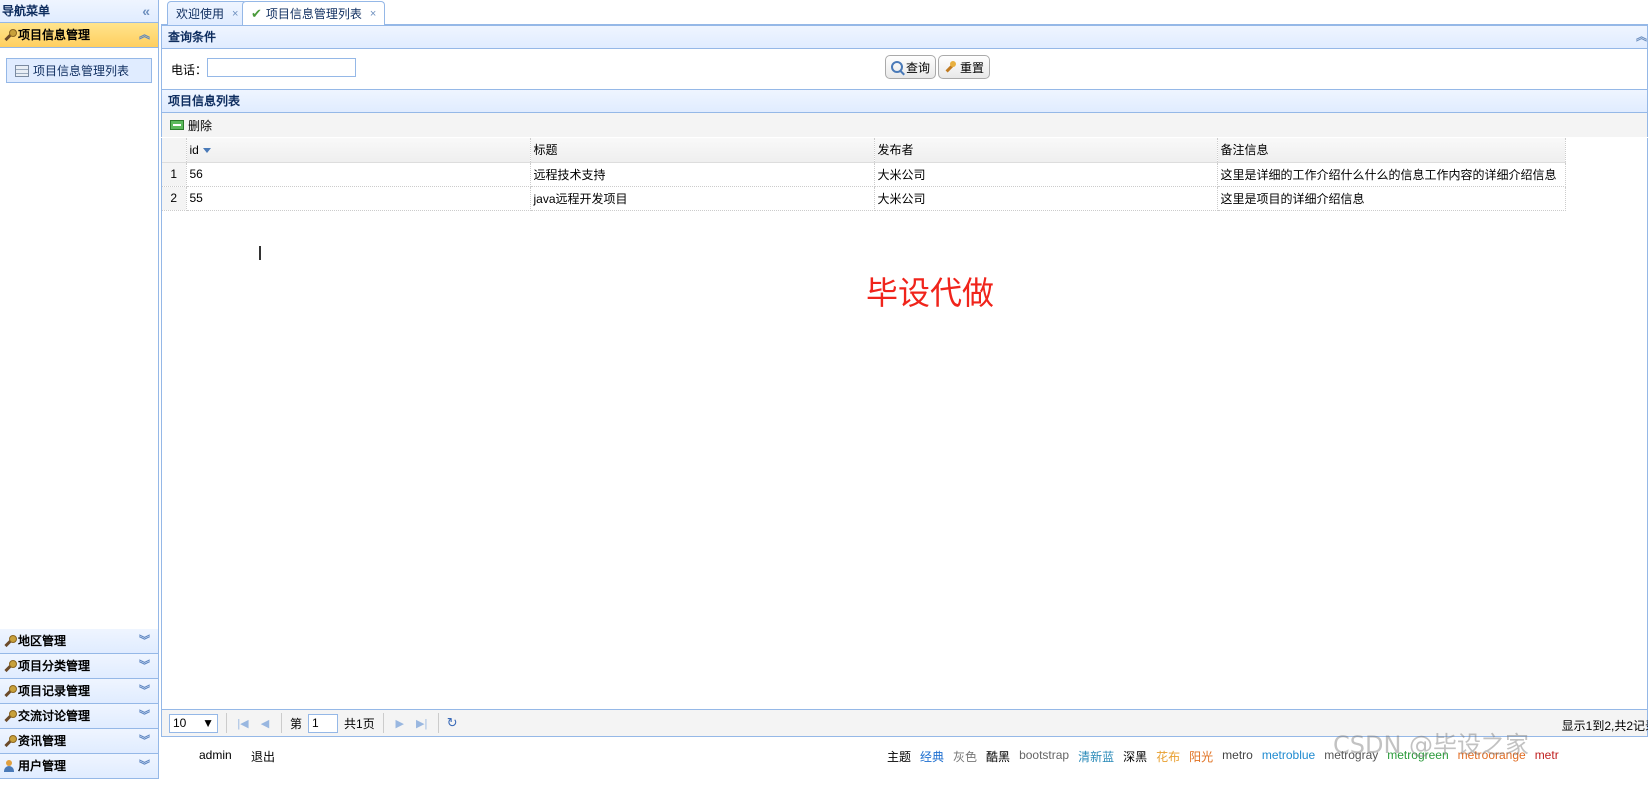 This screenshot has height=805, width=1648. I want to click on watermark-text: 毕设代做, so click(930, 293).